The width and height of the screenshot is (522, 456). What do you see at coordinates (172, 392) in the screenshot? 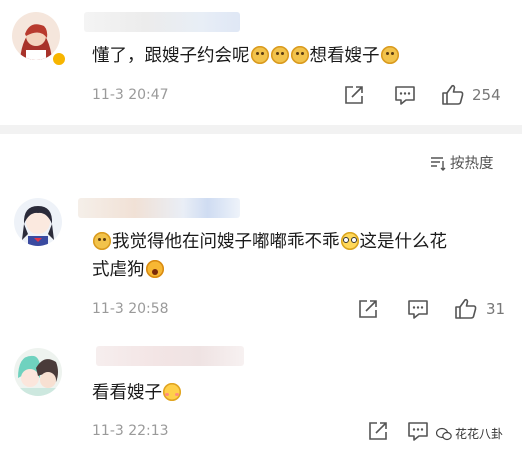
I see `blushing-emoji-icon` at bounding box center [172, 392].